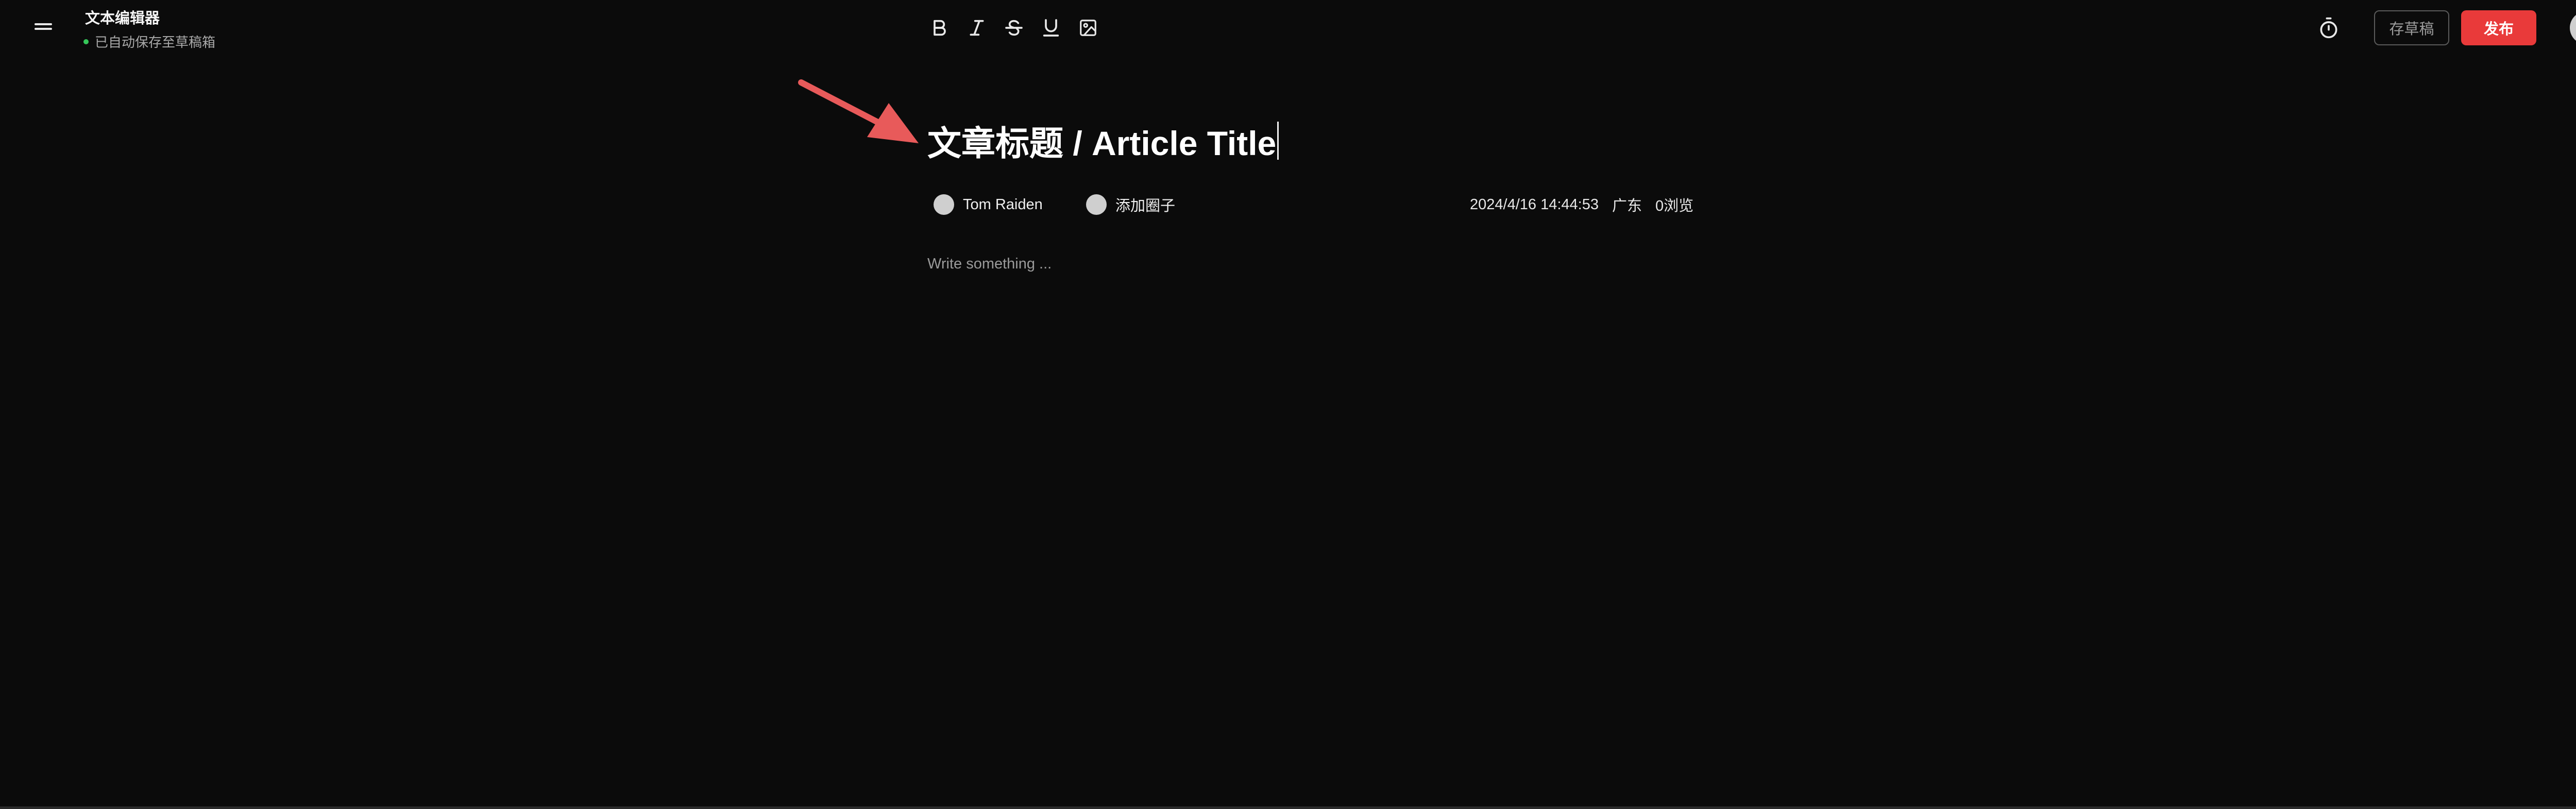  I want to click on save-draft-button: 存草稿, so click(2411, 27).